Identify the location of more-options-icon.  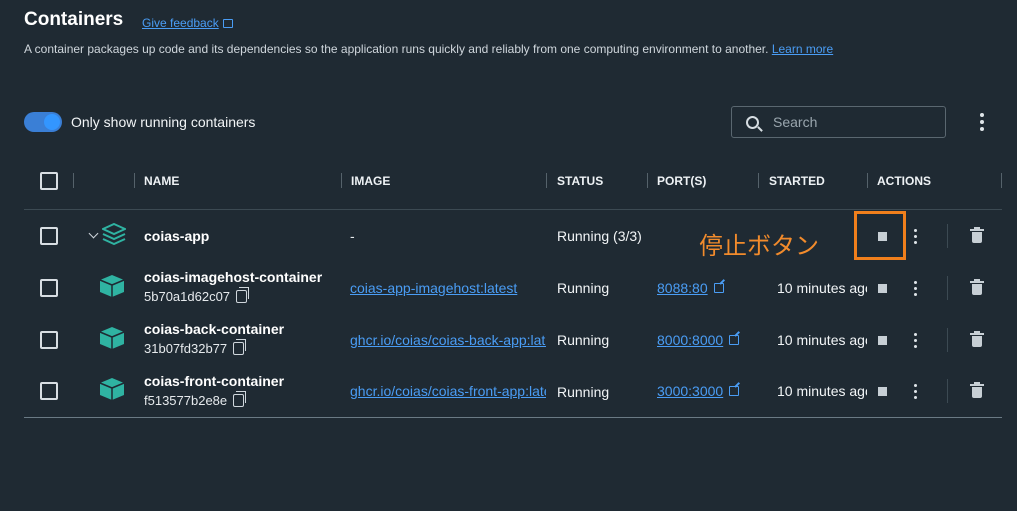
(982, 122).